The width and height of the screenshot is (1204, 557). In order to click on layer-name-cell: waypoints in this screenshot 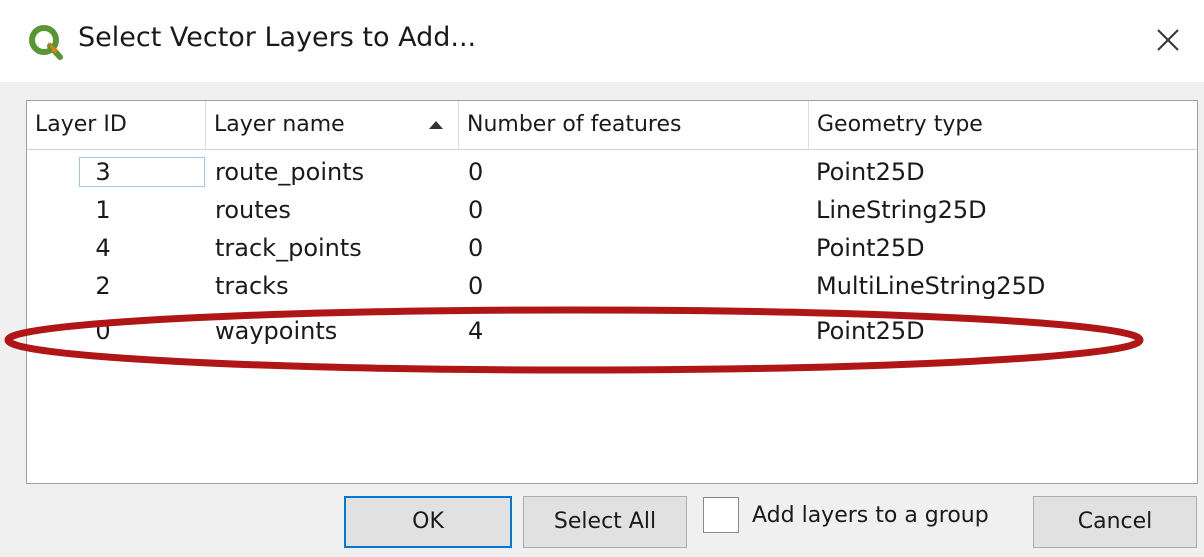, I will do `click(276, 331)`.